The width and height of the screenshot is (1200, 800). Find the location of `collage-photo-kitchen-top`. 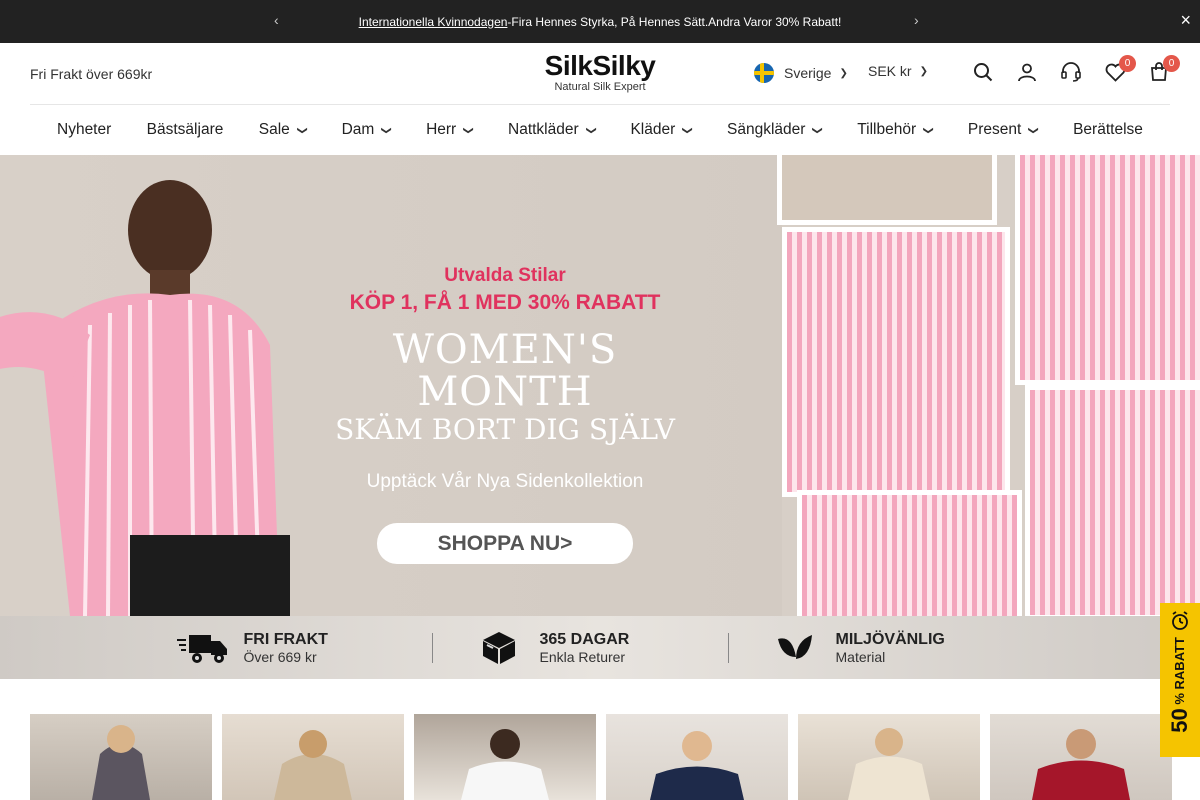

collage-photo-kitchen-top is located at coordinates (887, 190).